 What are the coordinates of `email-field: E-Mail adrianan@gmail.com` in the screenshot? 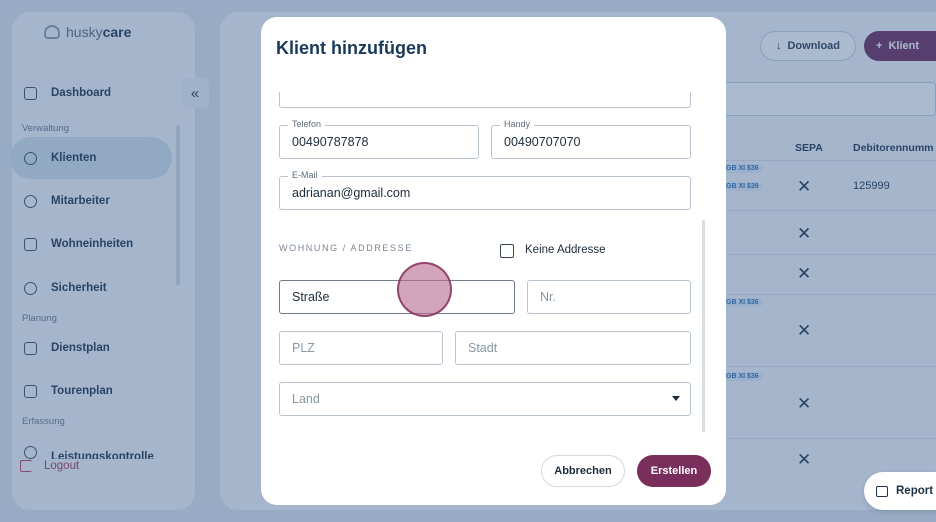 It's located at (485, 190).